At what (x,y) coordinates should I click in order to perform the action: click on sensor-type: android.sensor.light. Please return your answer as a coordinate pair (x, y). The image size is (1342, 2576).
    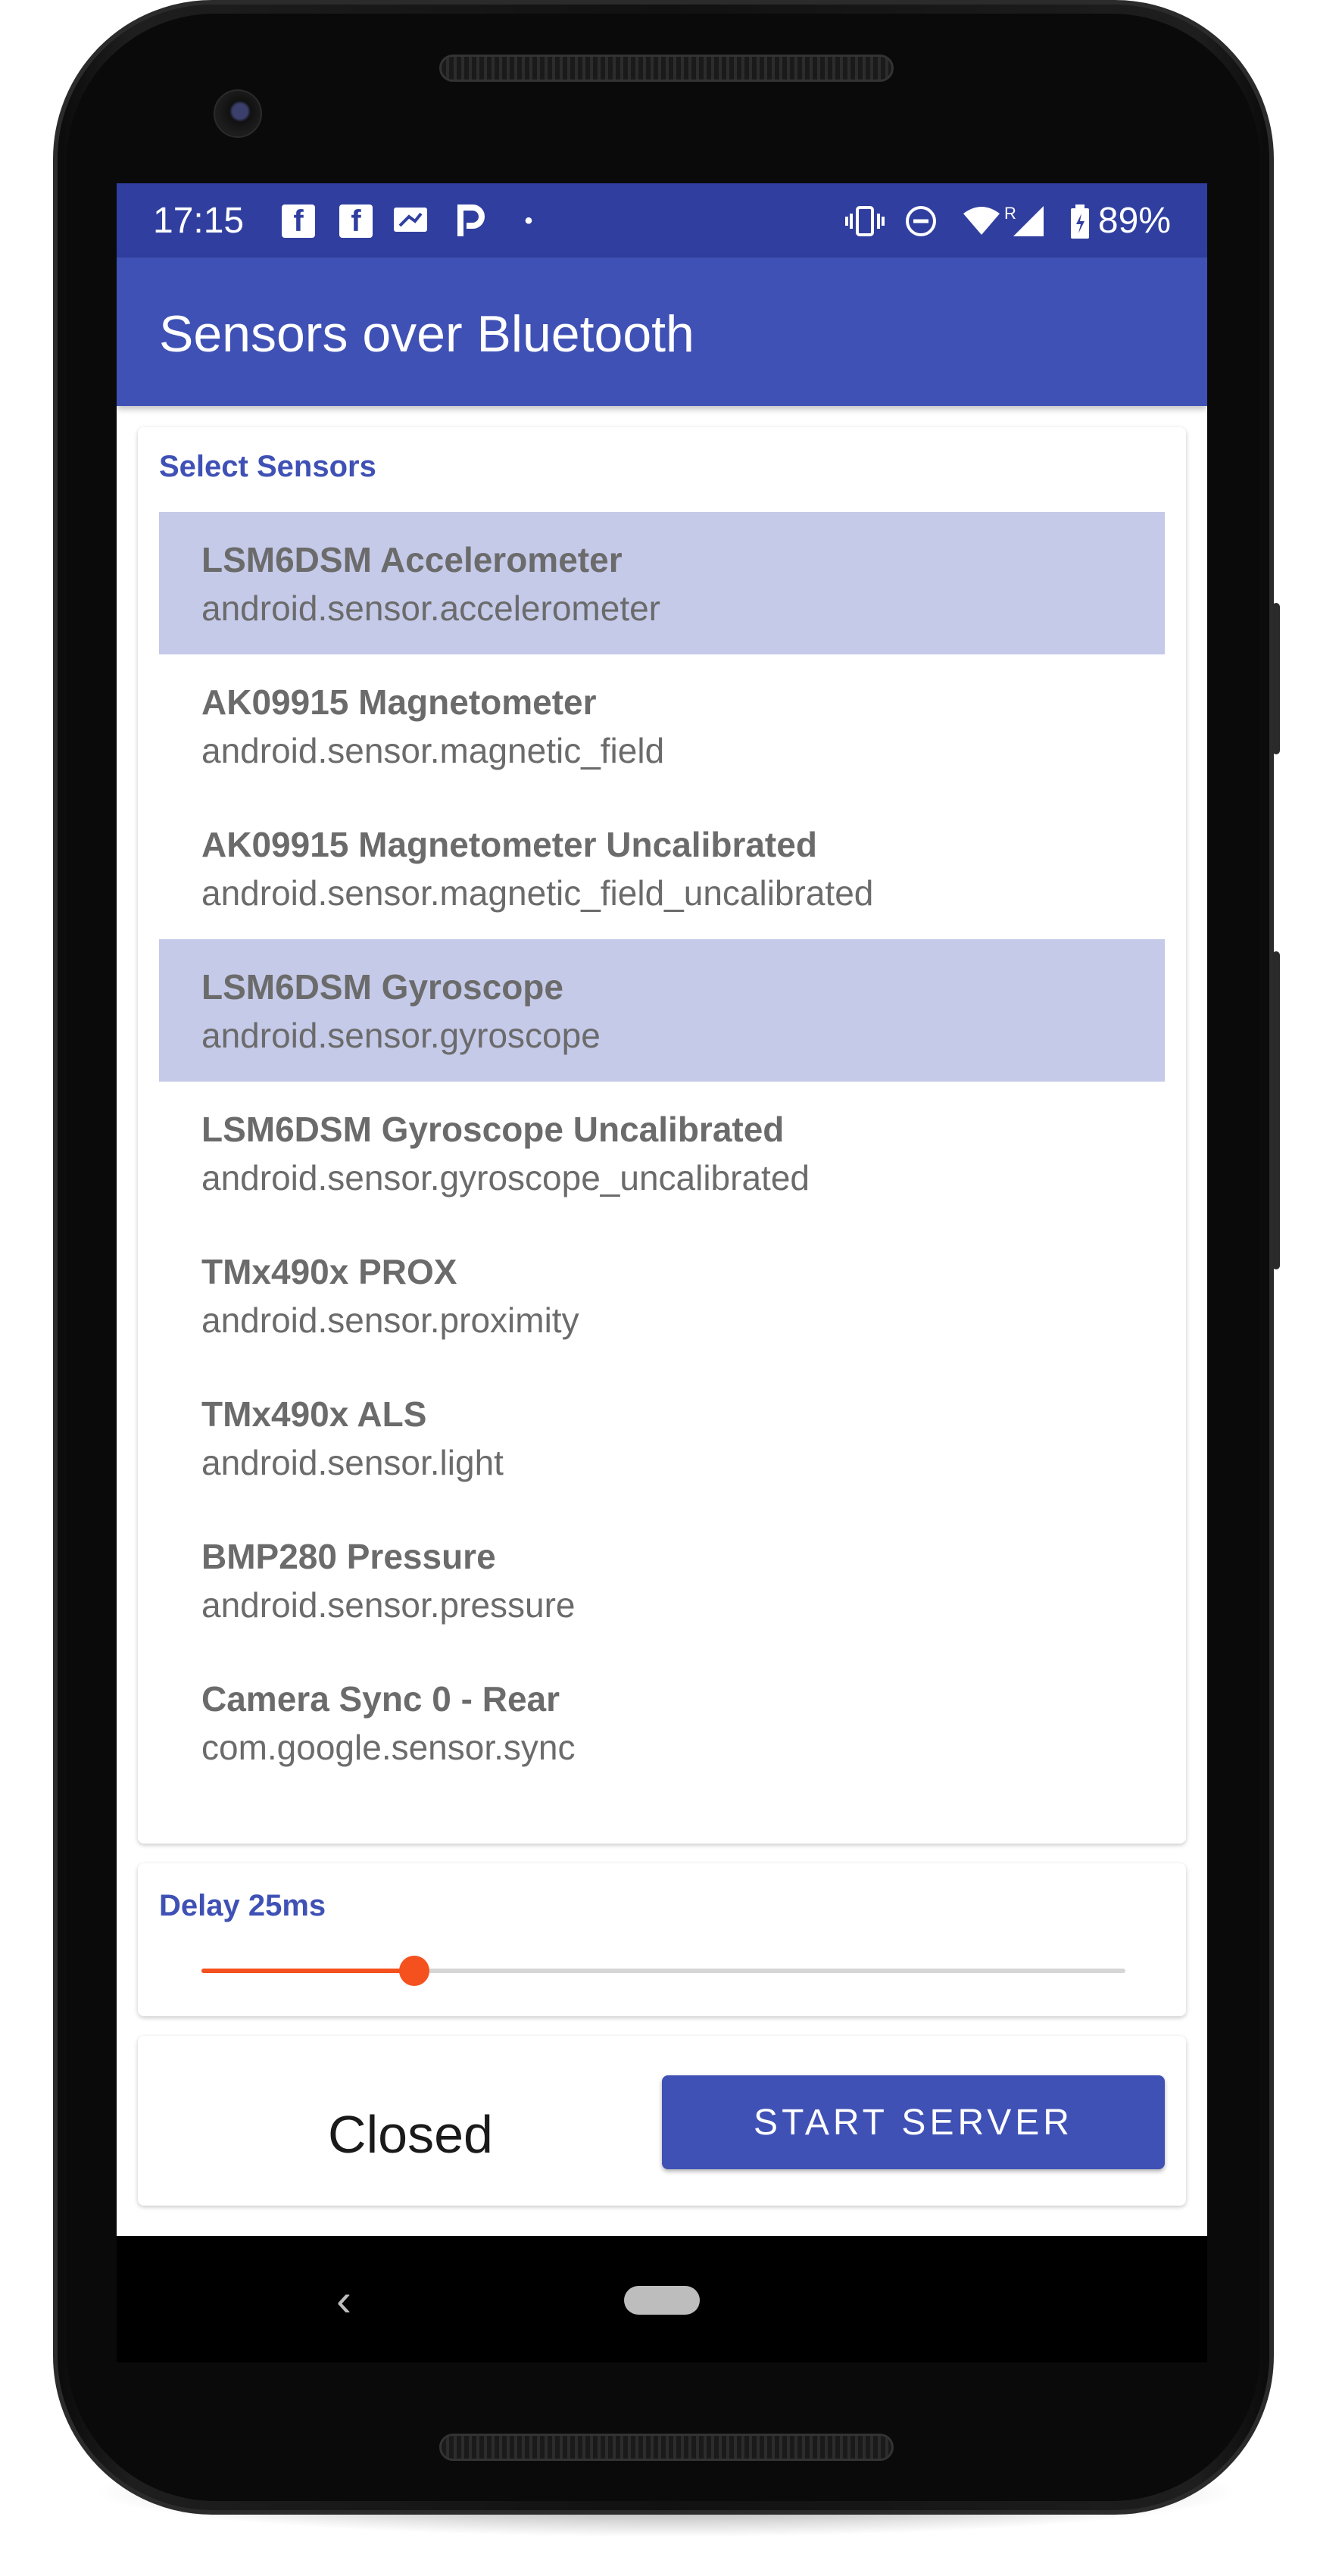
    Looking at the image, I should click on (352, 1463).